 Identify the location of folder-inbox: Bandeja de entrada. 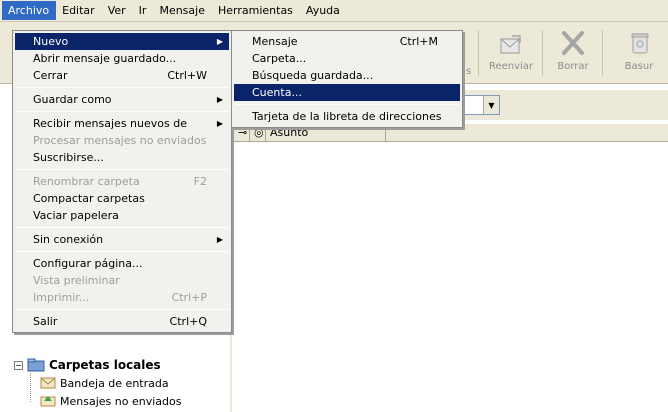
(104, 383).